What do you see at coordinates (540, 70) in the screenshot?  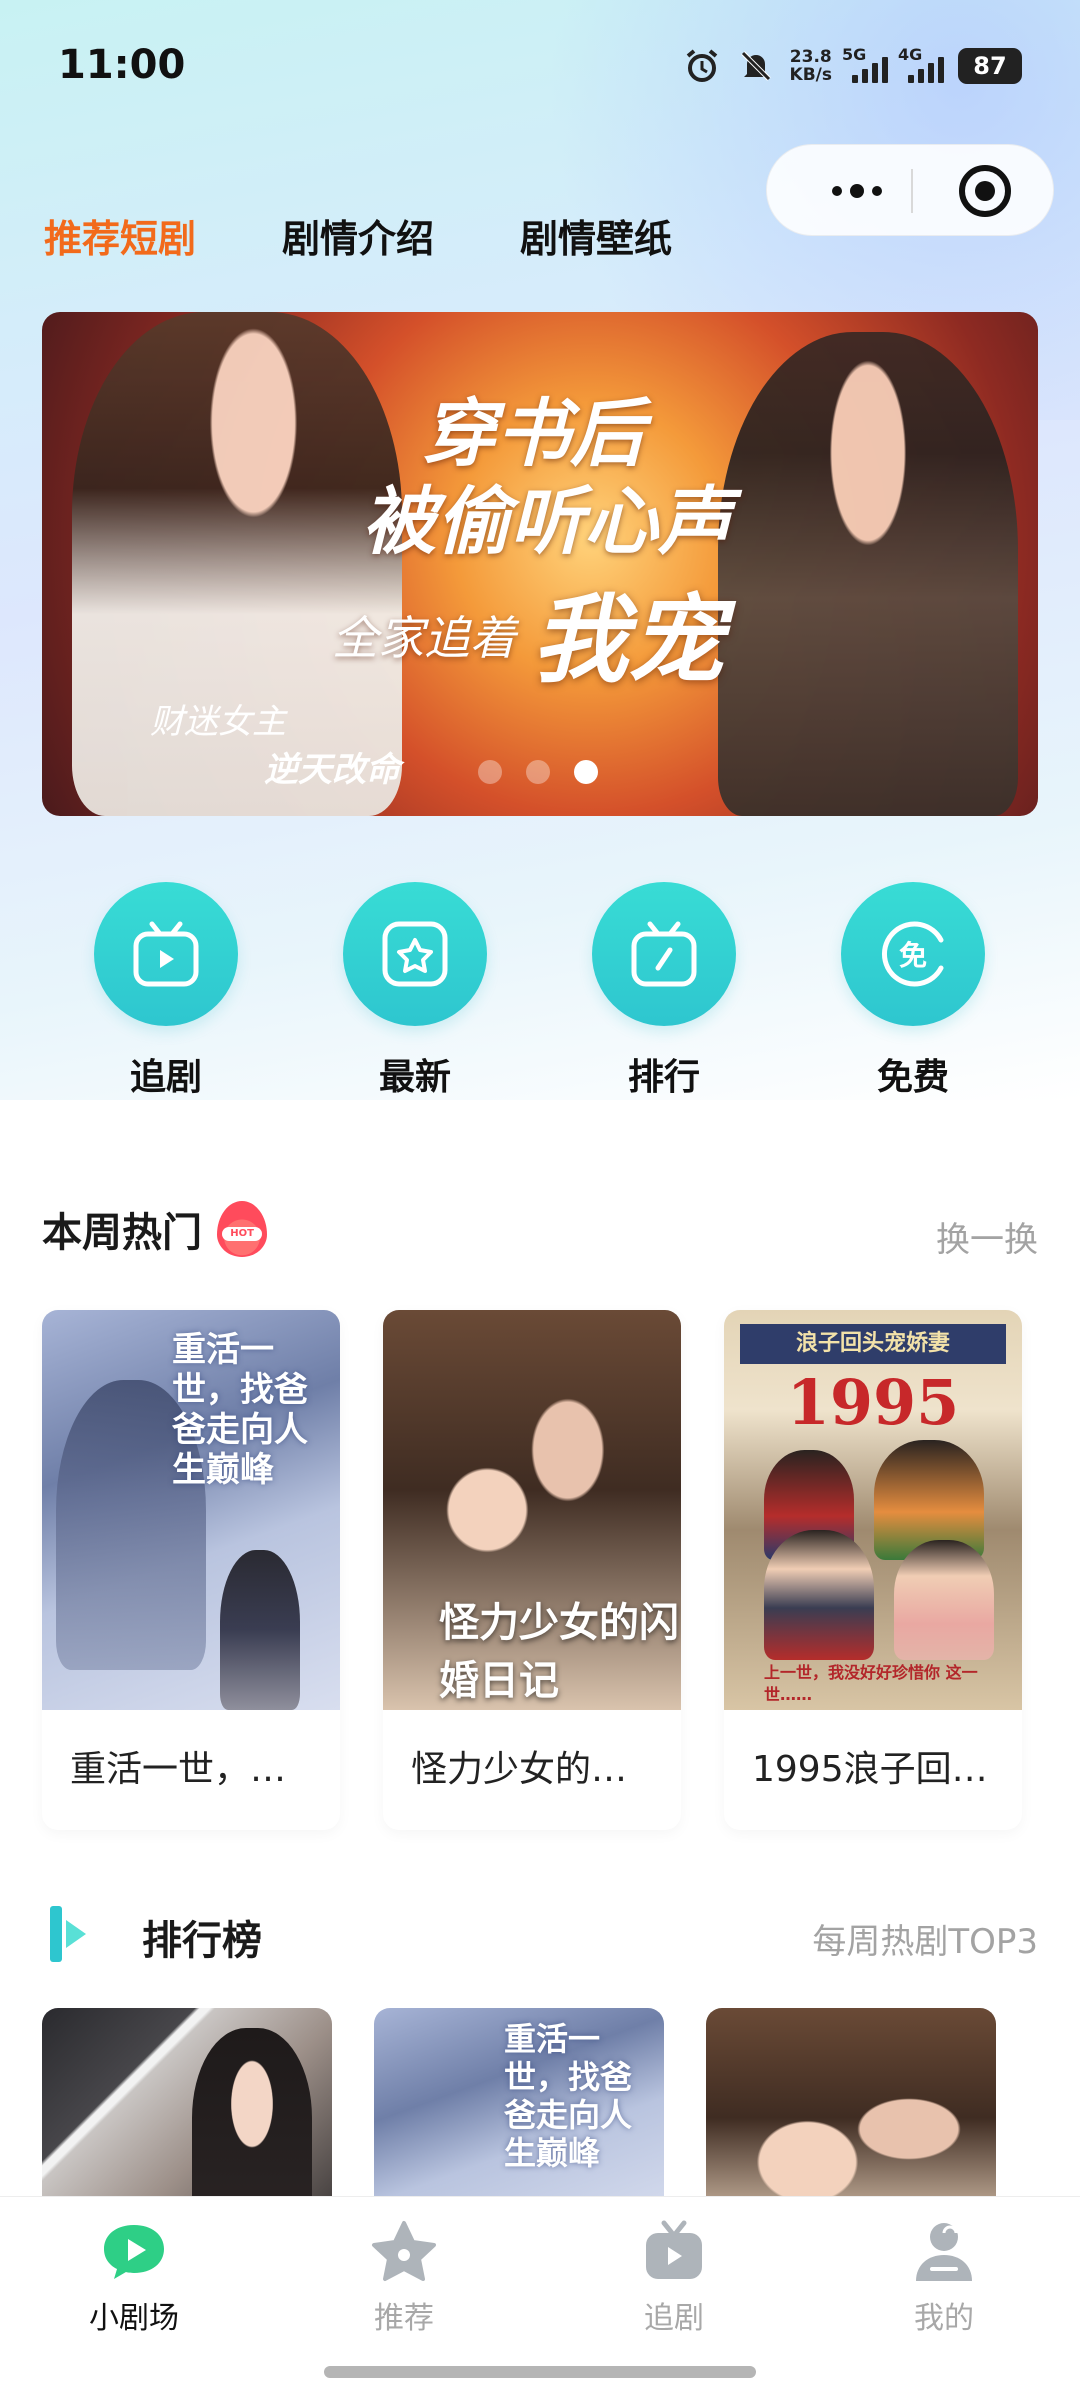 I see `status-bar: 11:00 23.8 KB/s 5G 4G 87` at bounding box center [540, 70].